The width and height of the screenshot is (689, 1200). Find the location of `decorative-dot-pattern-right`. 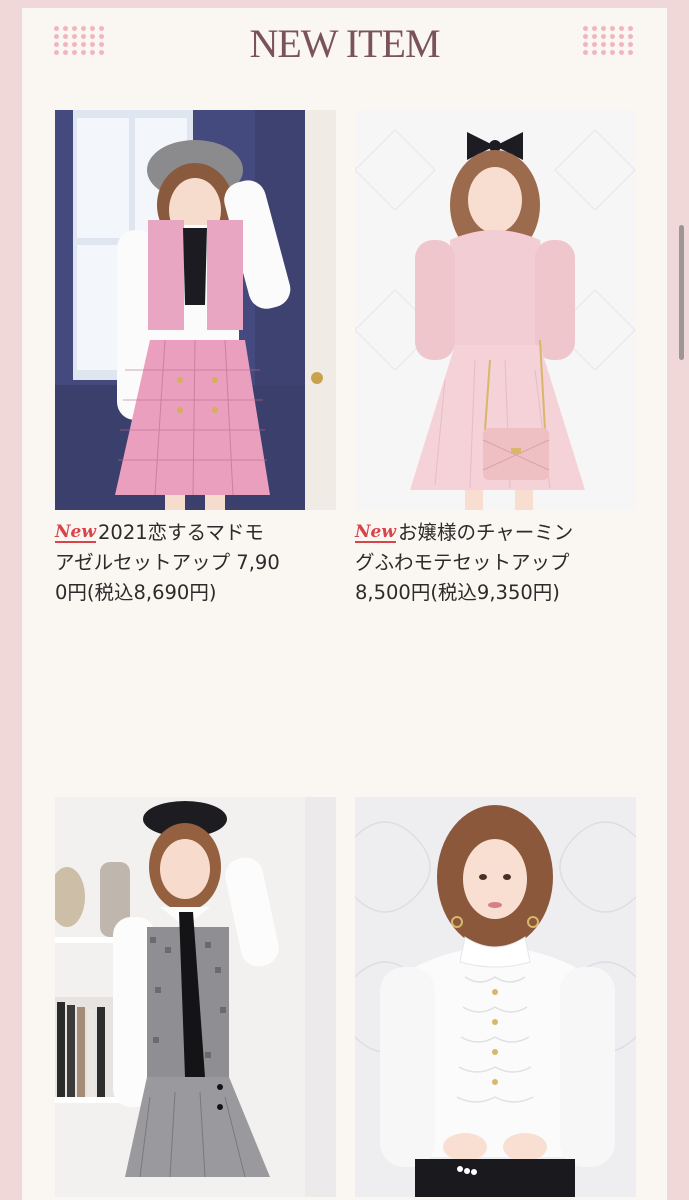

decorative-dot-pattern-right is located at coordinates (609, 41).